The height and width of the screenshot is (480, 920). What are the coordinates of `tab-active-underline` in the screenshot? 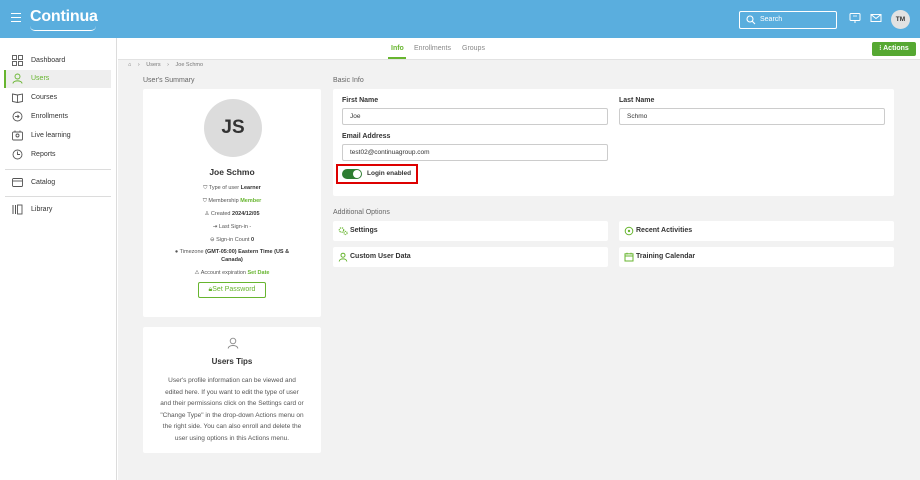 It's located at (397, 58).